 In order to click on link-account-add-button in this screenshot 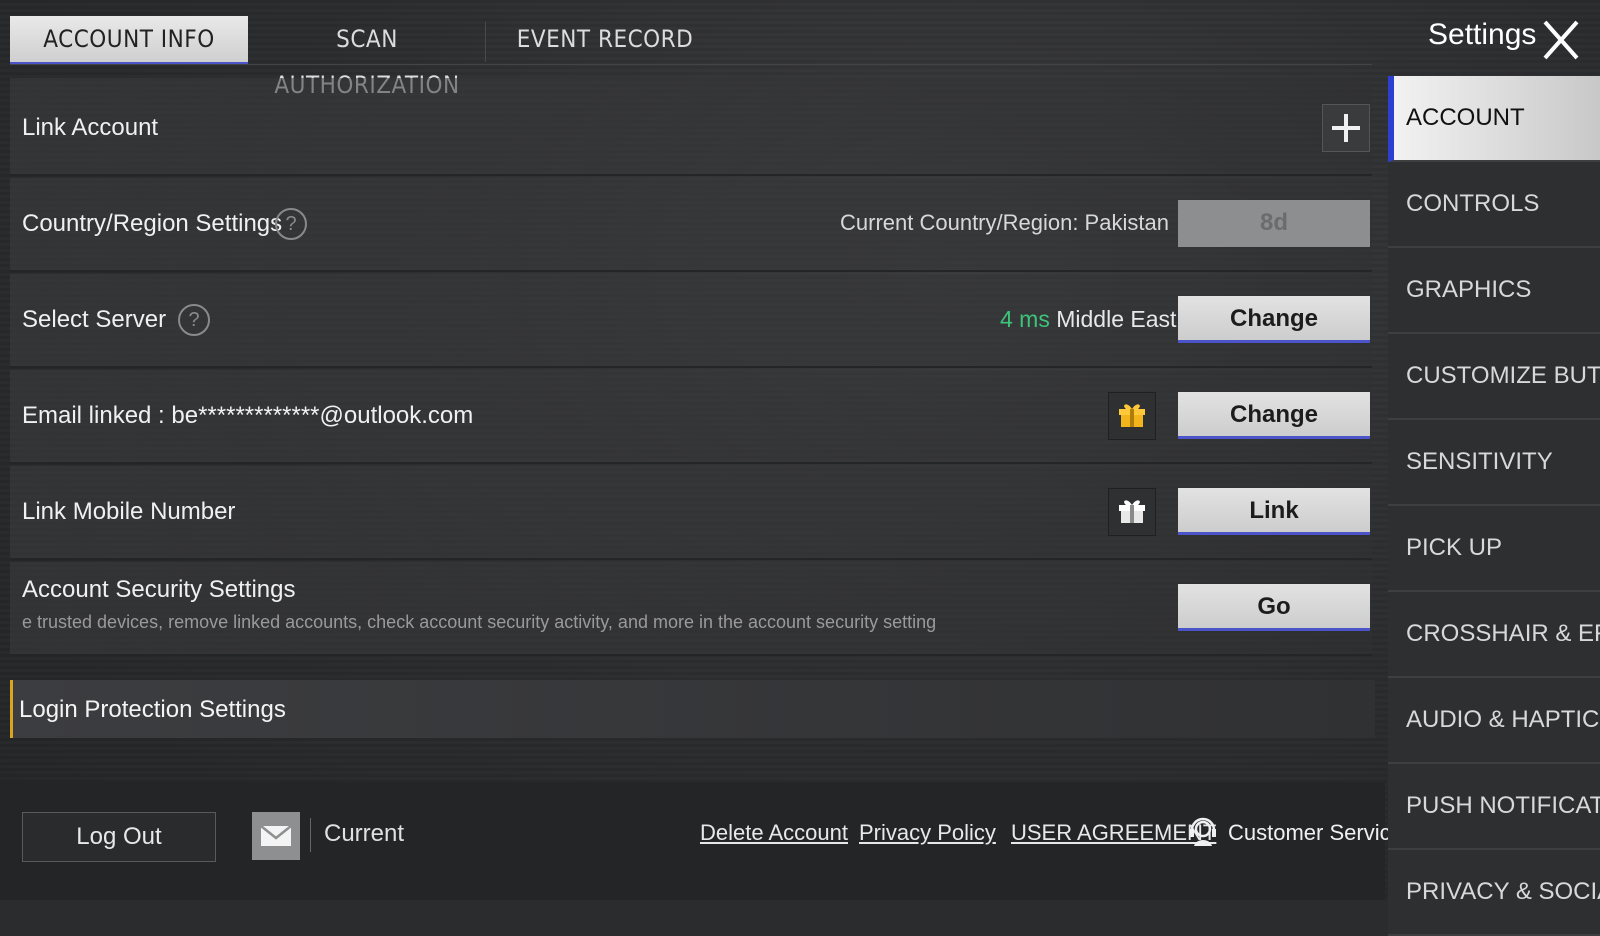, I will do `click(1346, 128)`.